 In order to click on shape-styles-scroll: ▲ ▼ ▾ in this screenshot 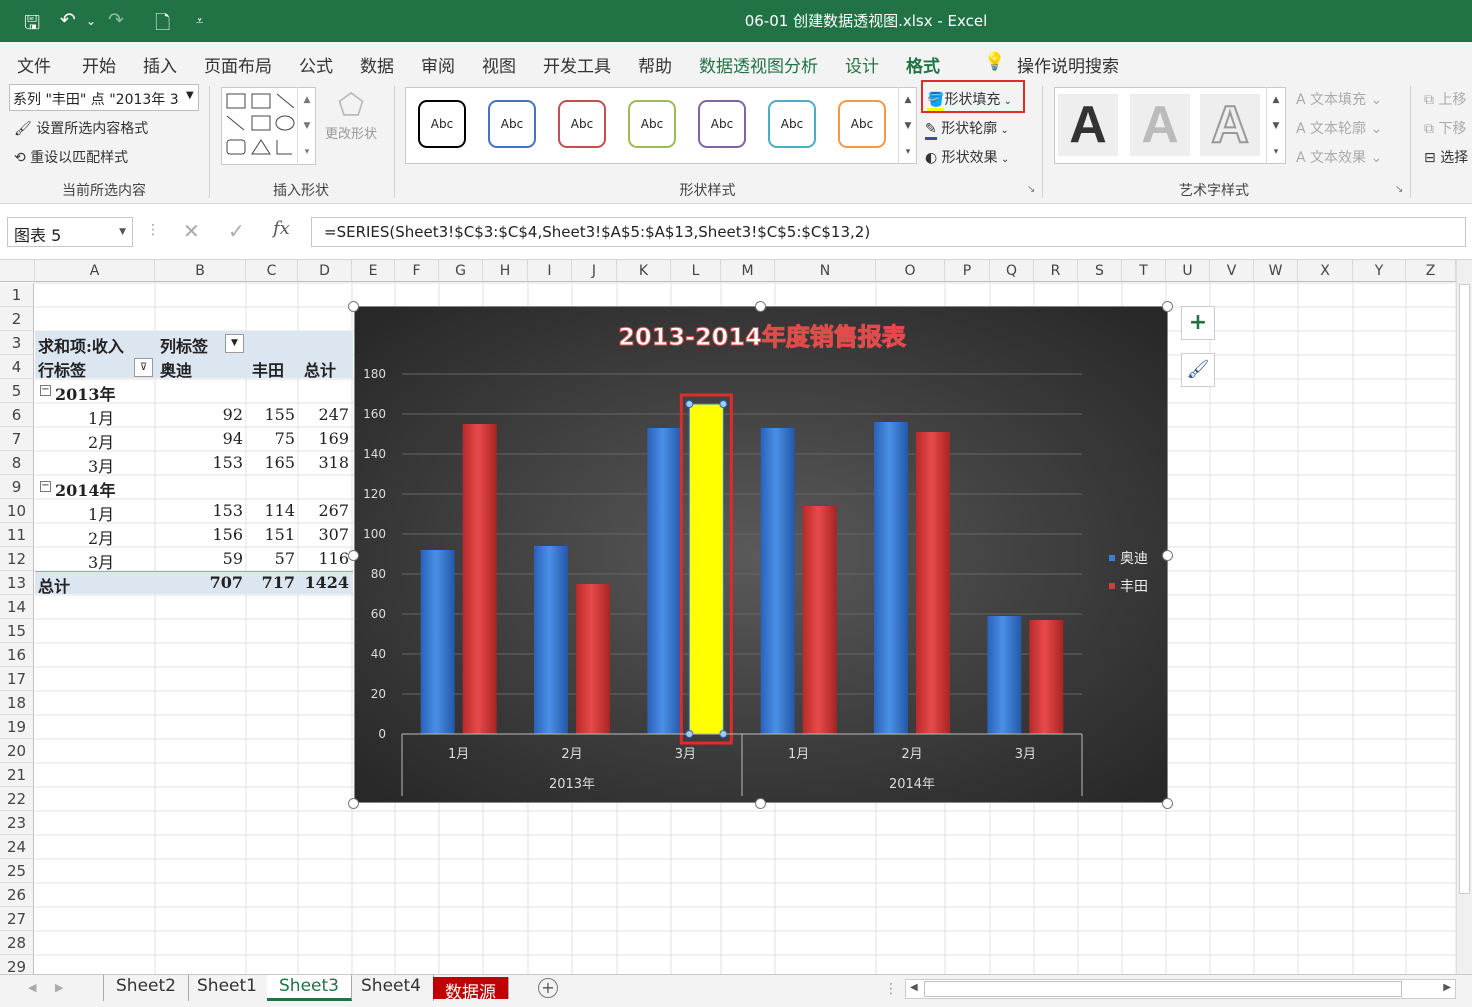, I will do `click(907, 125)`.